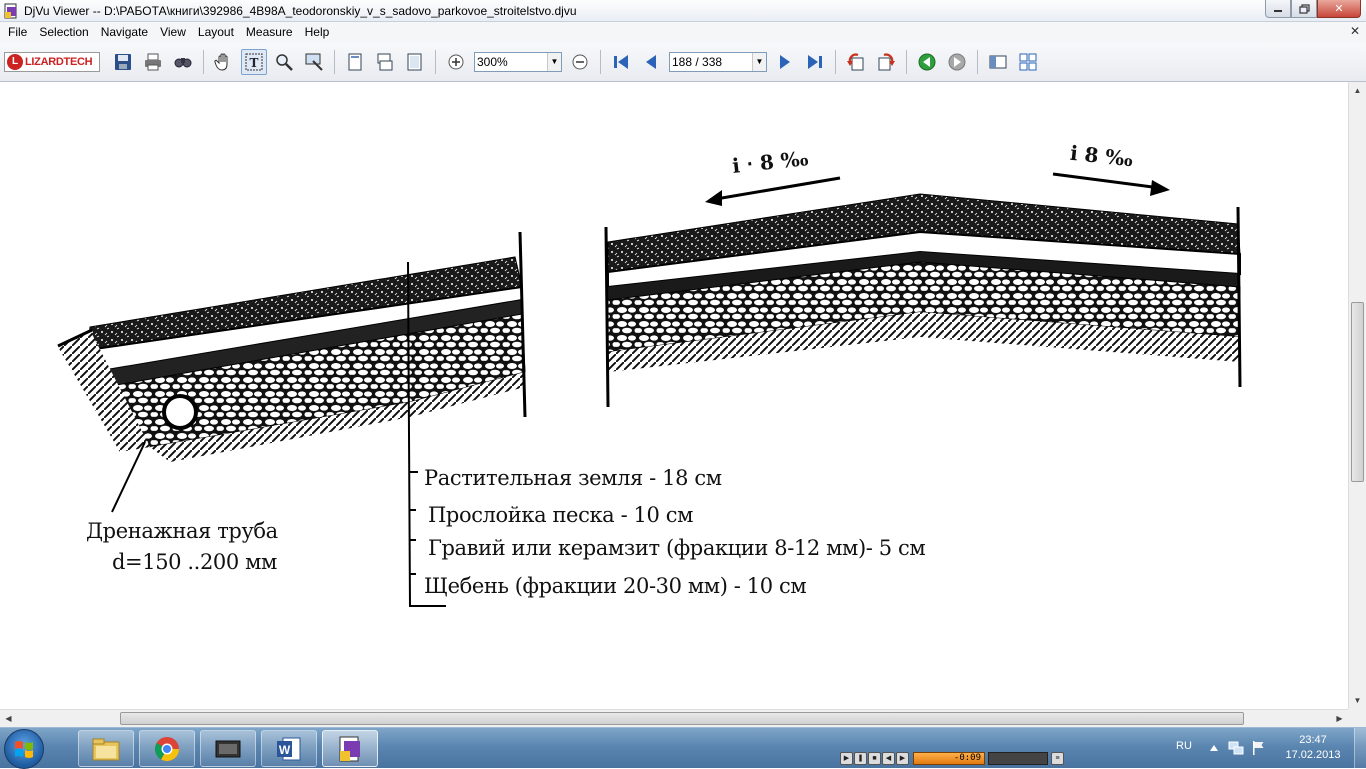 The height and width of the screenshot is (769, 1366). I want to click on close-button: ✕, so click(1339, 9).